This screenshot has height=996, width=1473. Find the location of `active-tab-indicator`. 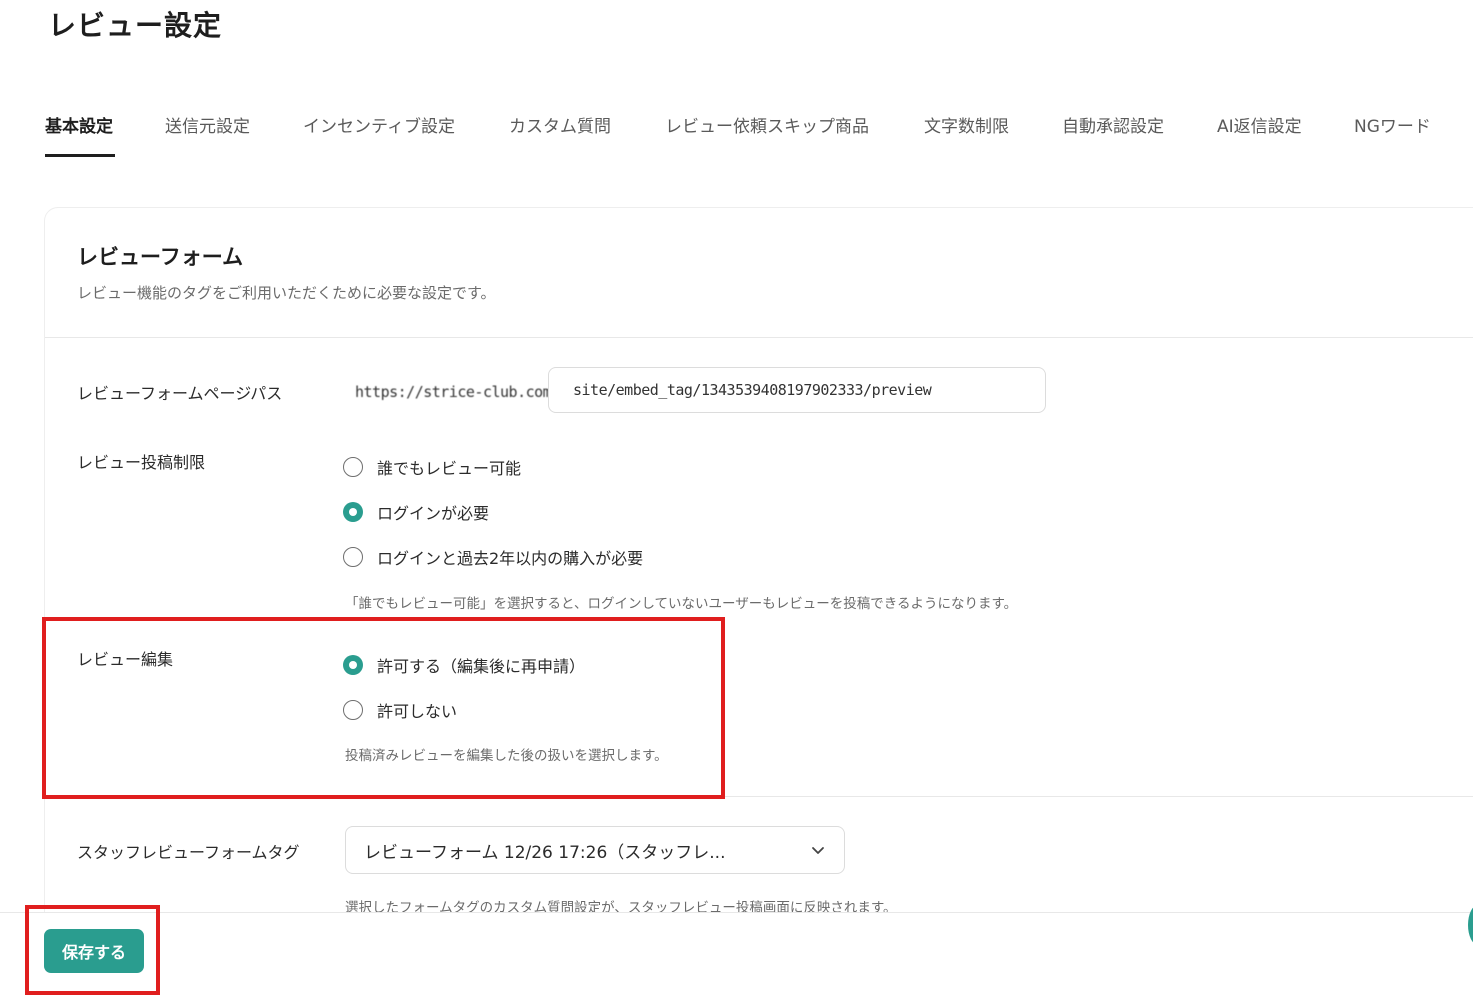

active-tab-indicator is located at coordinates (80, 155).